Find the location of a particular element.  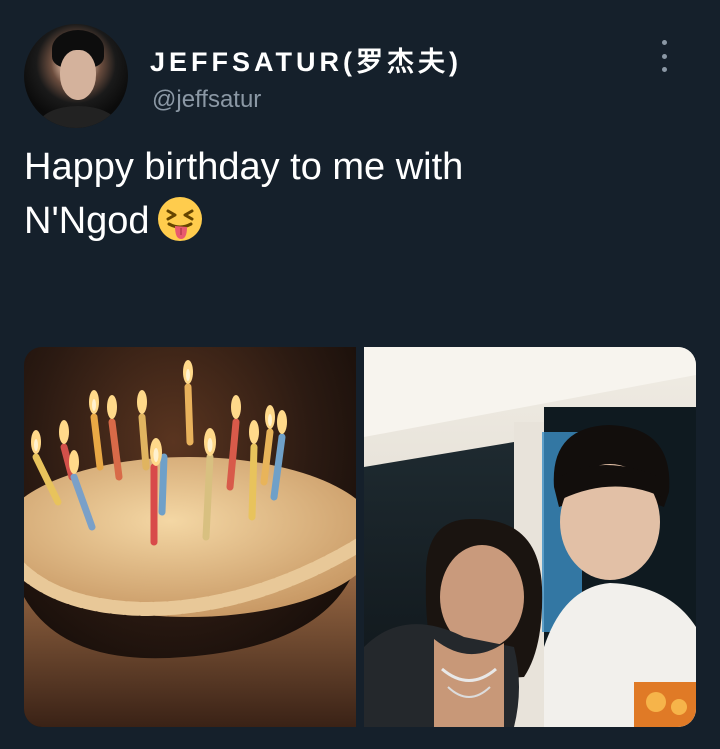

squinting-face-with-tongue-icon is located at coordinates (179, 218).